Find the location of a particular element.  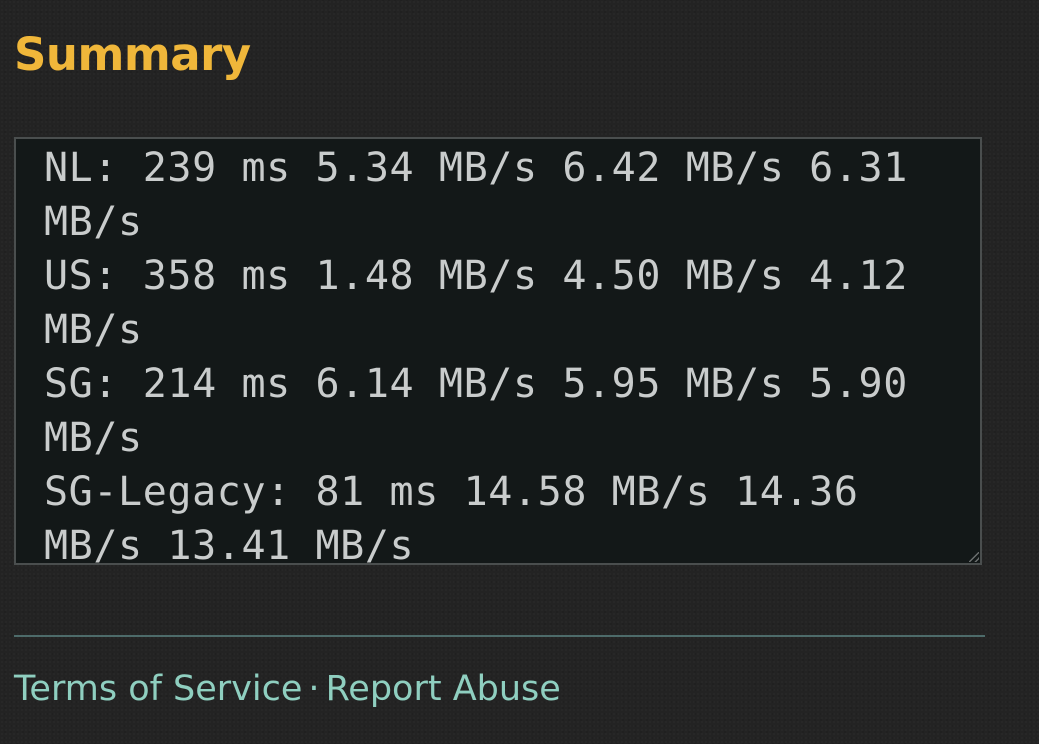

footer-divider is located at coordinates (499, 636).